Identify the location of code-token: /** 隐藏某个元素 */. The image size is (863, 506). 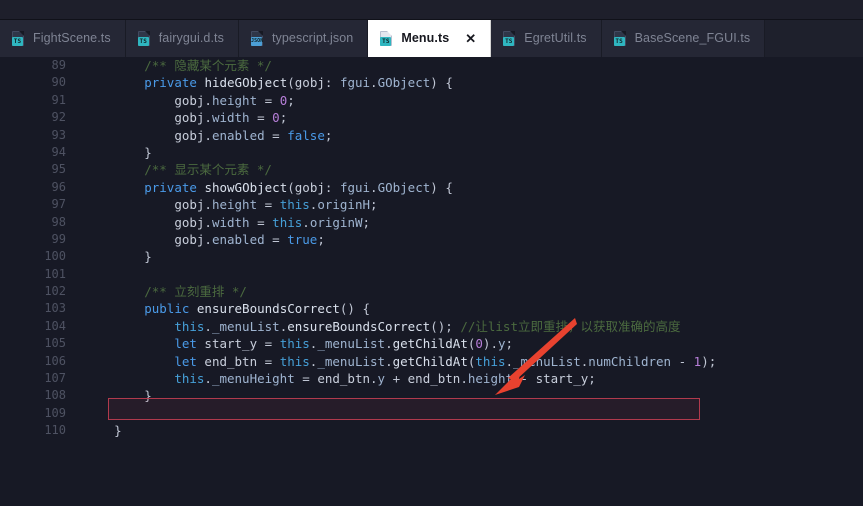
(208, 65).